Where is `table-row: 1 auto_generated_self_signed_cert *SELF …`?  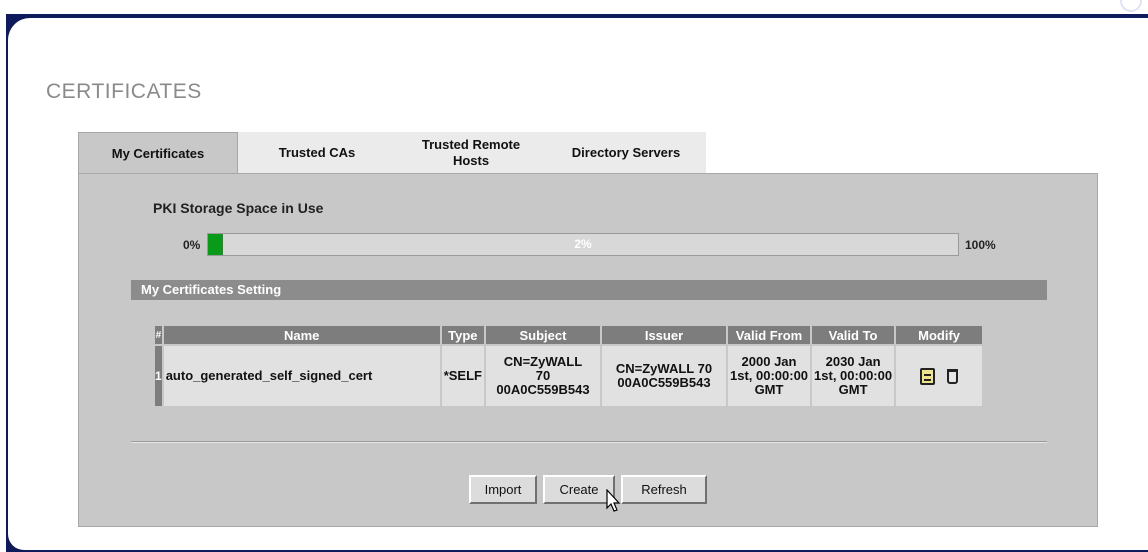
table-row: 1 auto_generated_self_signed_cert *SELF … is located at coordinates (569, 376).